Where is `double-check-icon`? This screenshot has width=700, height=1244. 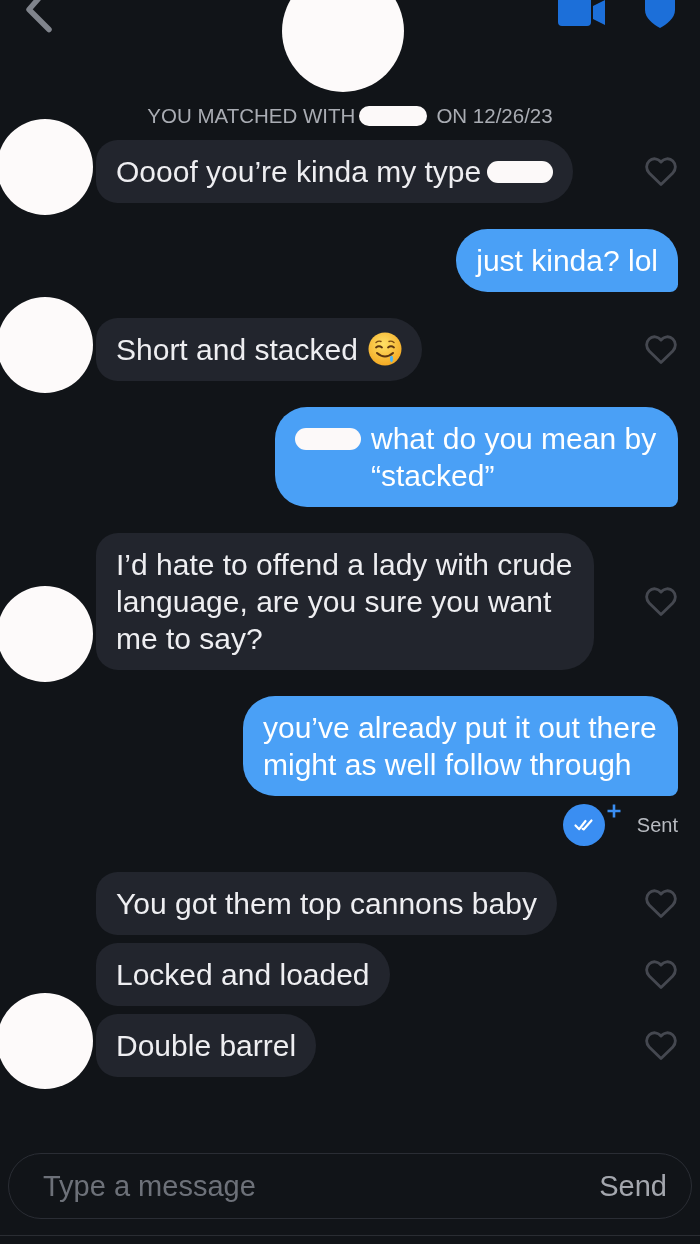 double-check-icon is located at coordinates (583, 825).